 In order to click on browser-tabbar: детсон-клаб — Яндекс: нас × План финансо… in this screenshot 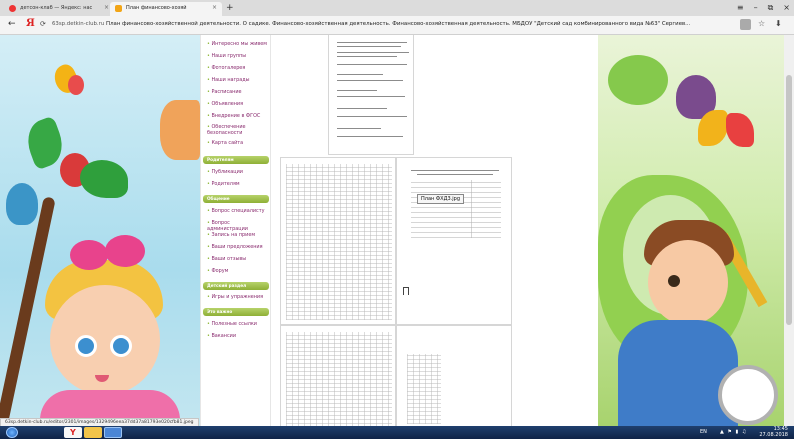, I will do `click(397, 8)`.